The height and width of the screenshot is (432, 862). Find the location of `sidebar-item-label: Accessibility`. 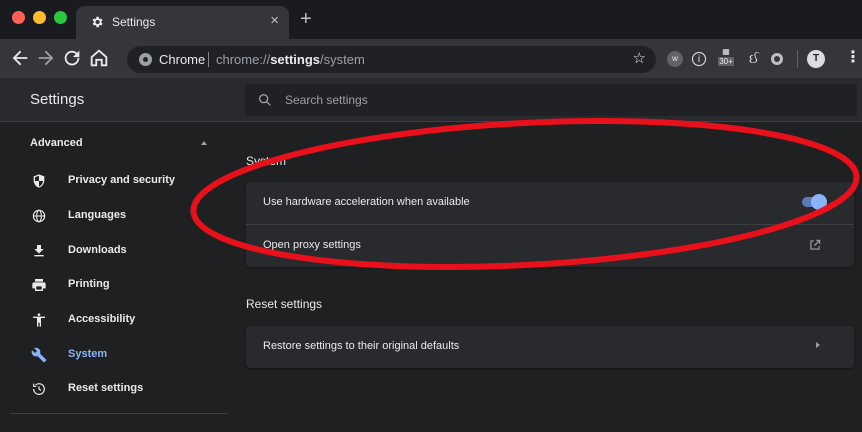

sidebar-item-label: Accessibility is located at coordinates (102, 319).